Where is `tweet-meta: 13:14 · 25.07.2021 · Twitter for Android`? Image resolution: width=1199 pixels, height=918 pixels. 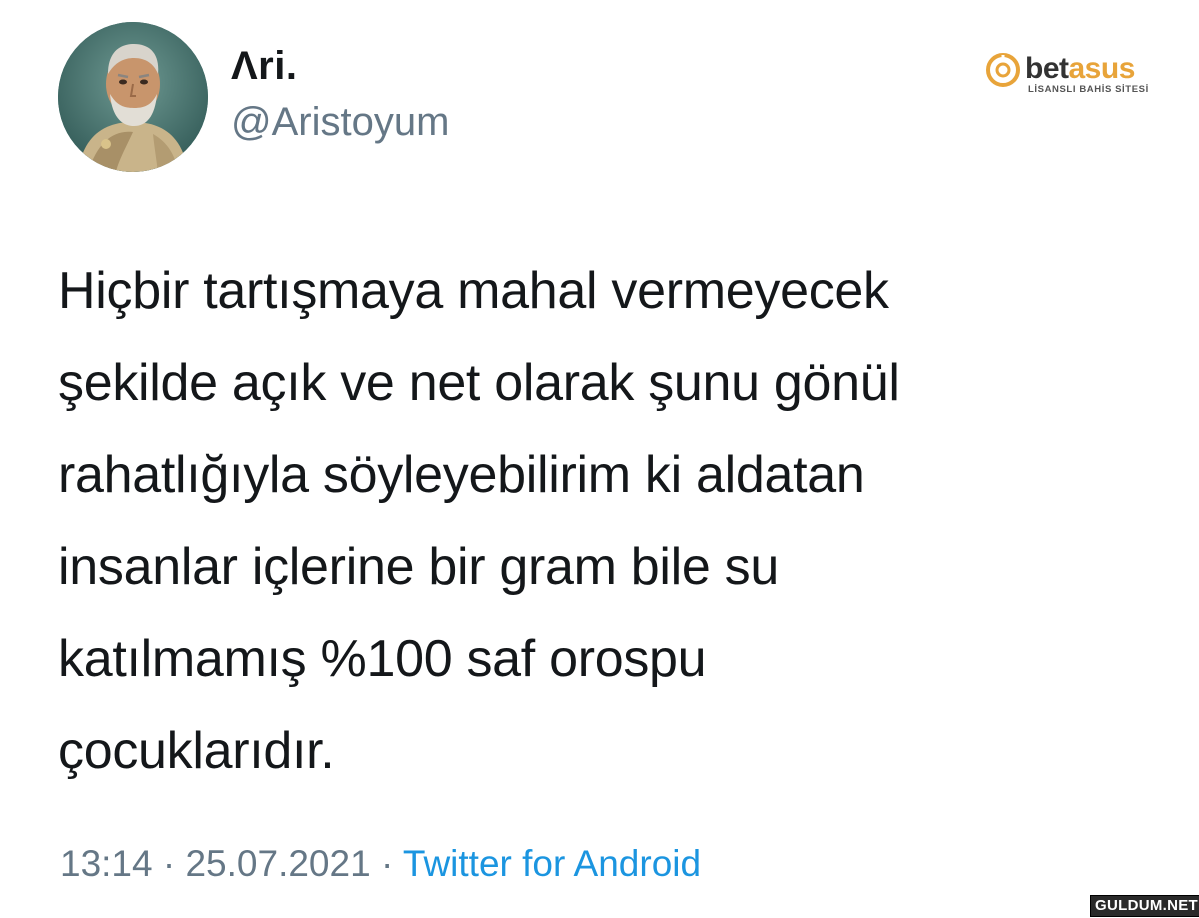
tweet-meta: 13:14 · 25.07.2021 · Twitter for Android is located at coordinates (380, 863).